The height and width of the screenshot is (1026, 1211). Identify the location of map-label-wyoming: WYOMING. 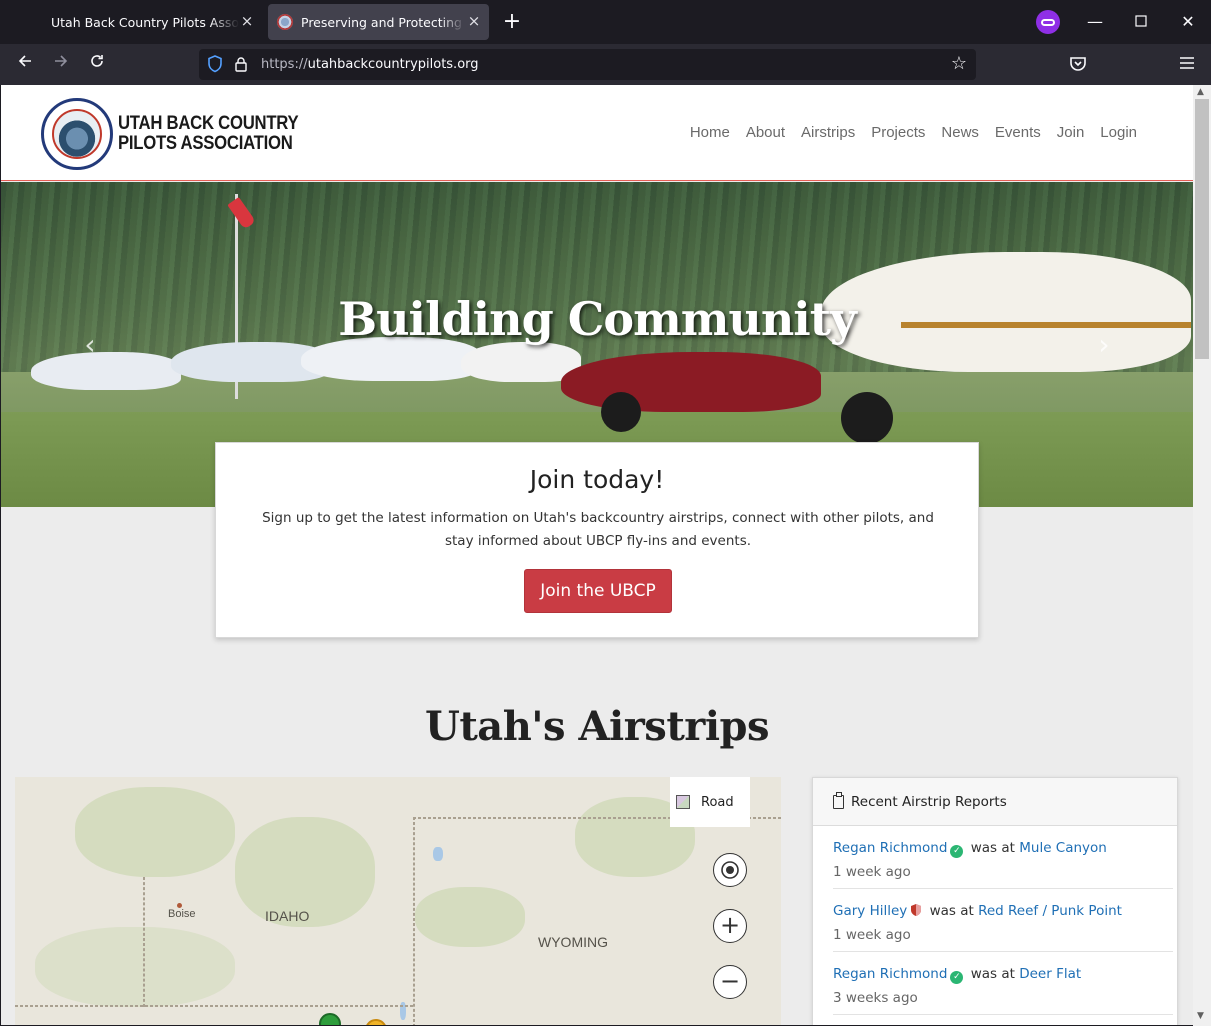
(573, 942).